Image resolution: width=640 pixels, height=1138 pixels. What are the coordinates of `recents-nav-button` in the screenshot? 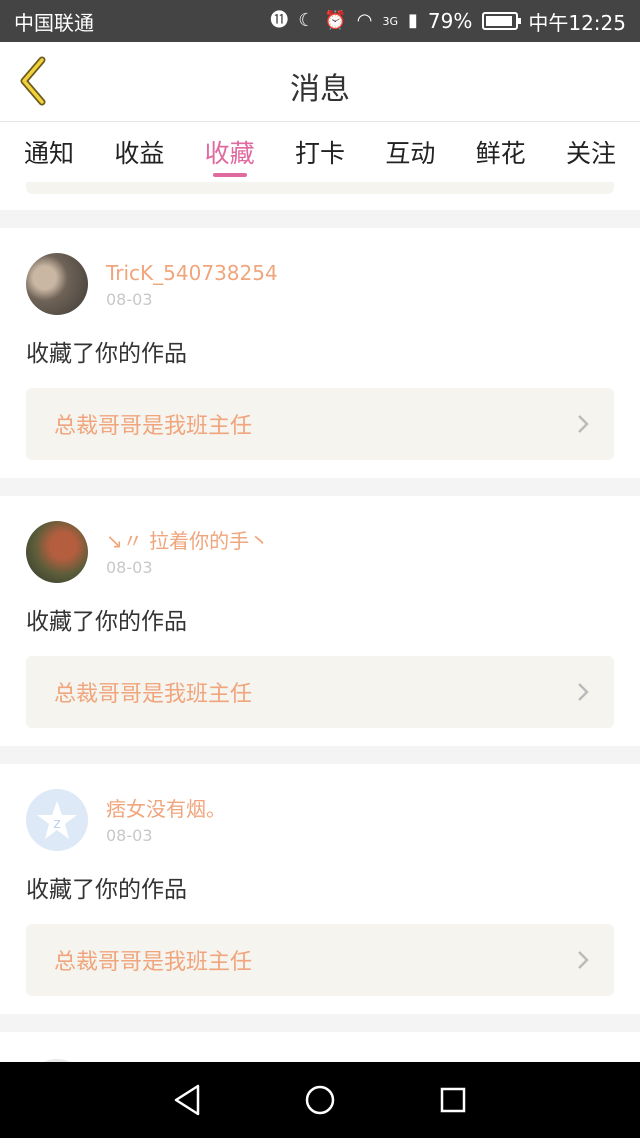 It's located at (453, 1100).